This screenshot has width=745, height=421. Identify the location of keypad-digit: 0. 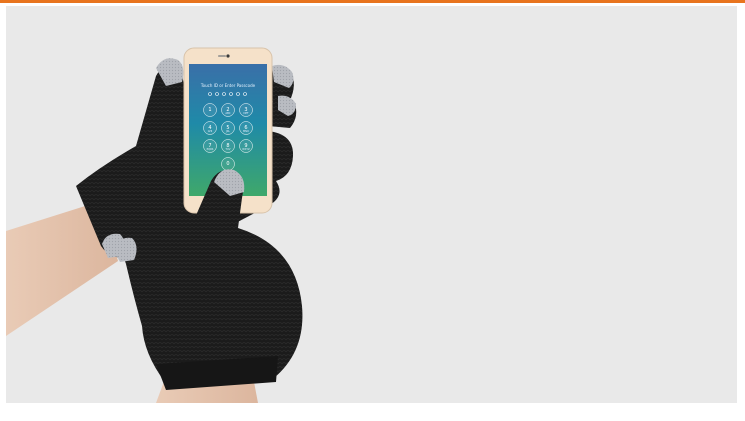
(227, 164).